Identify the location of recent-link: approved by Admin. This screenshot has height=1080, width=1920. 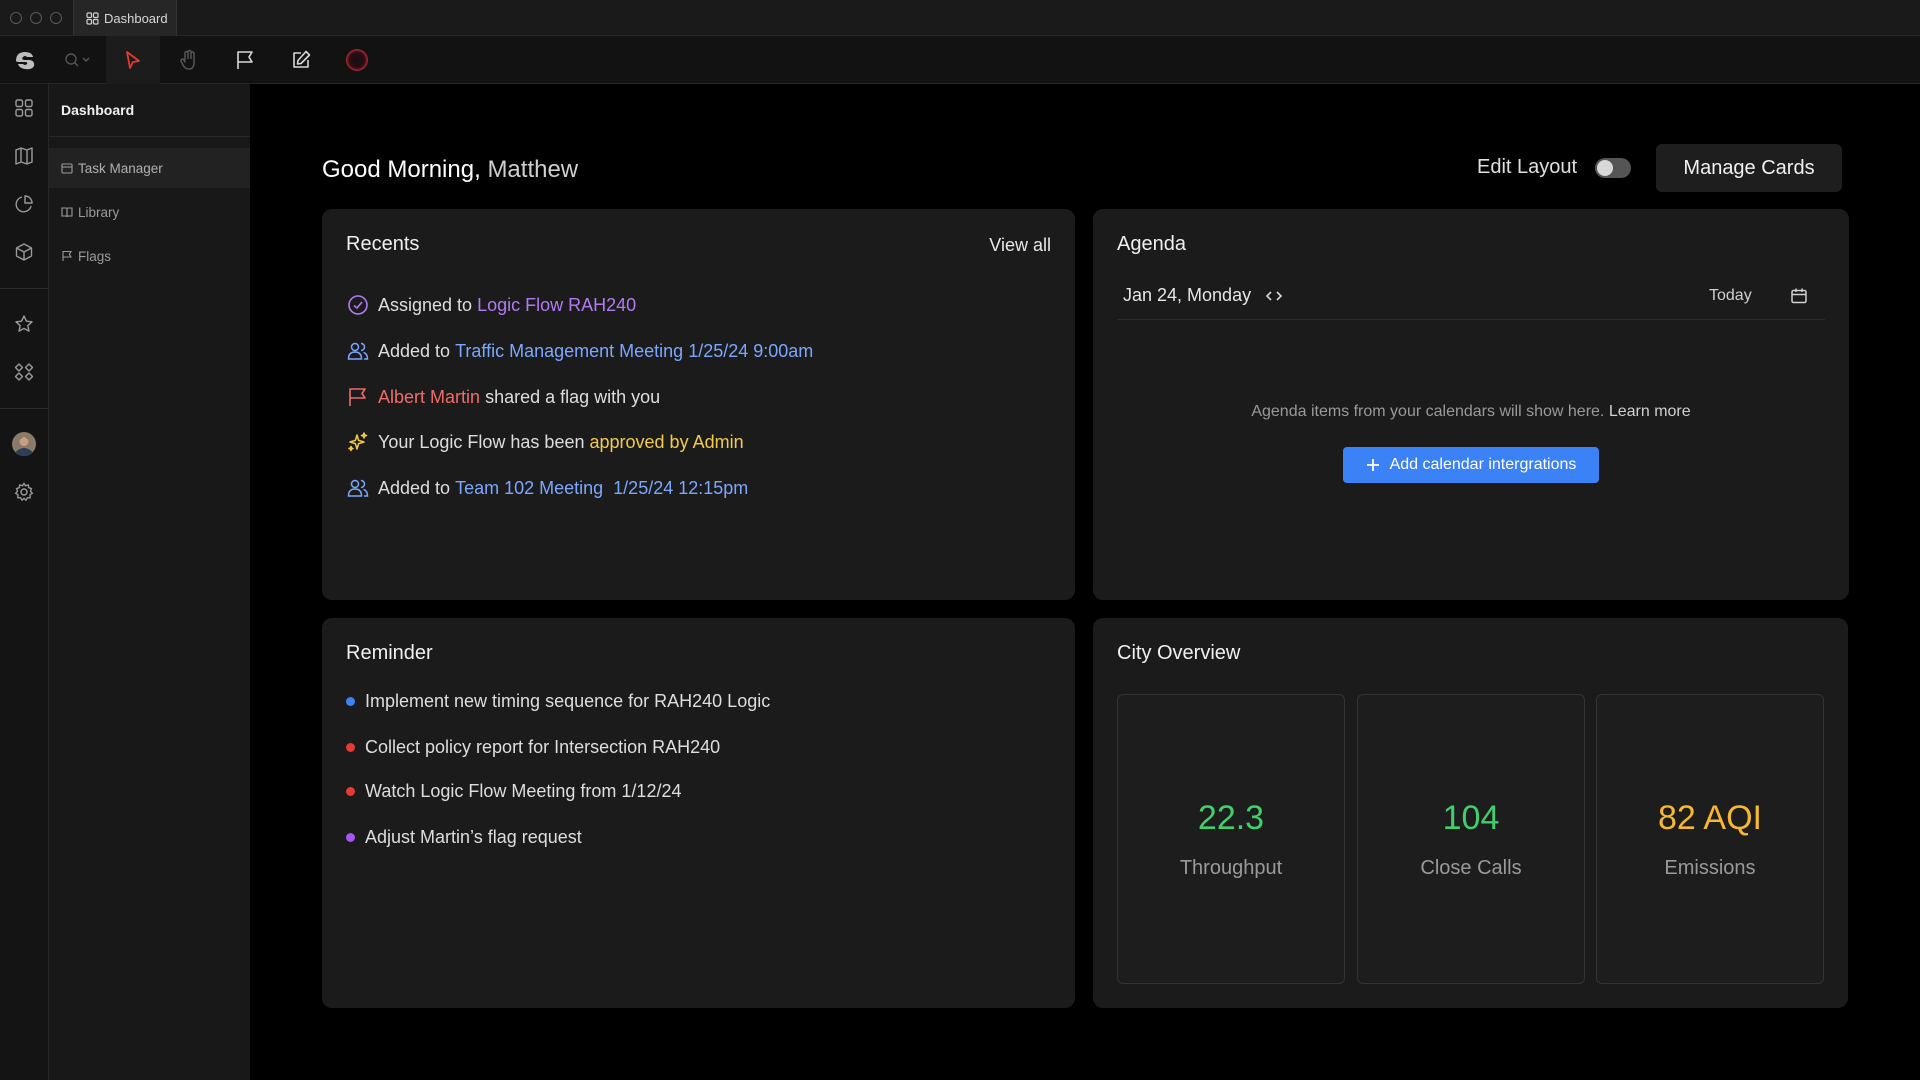
(667, 442).